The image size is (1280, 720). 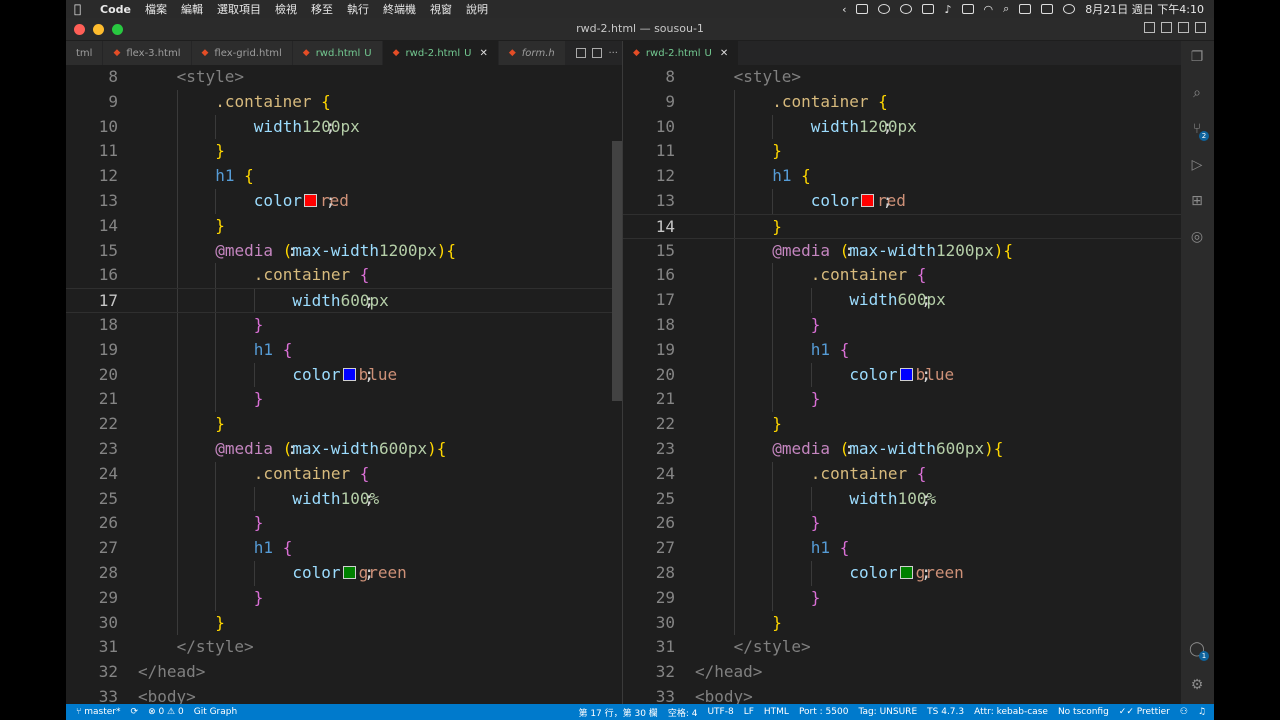 What do you see at coordinates (1197, 165) in the screenshot?
I see `run-debug-icon: ▷` at bounding box center [1197, 165].